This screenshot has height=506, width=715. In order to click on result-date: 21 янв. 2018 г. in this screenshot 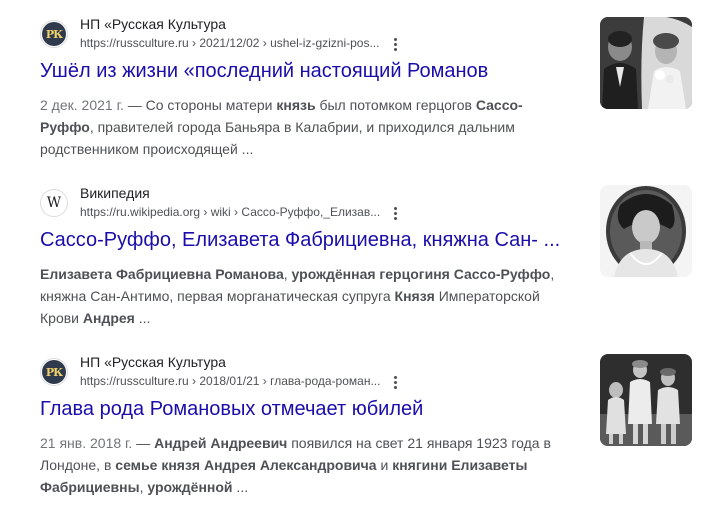, I will do `click(86, 443)`.